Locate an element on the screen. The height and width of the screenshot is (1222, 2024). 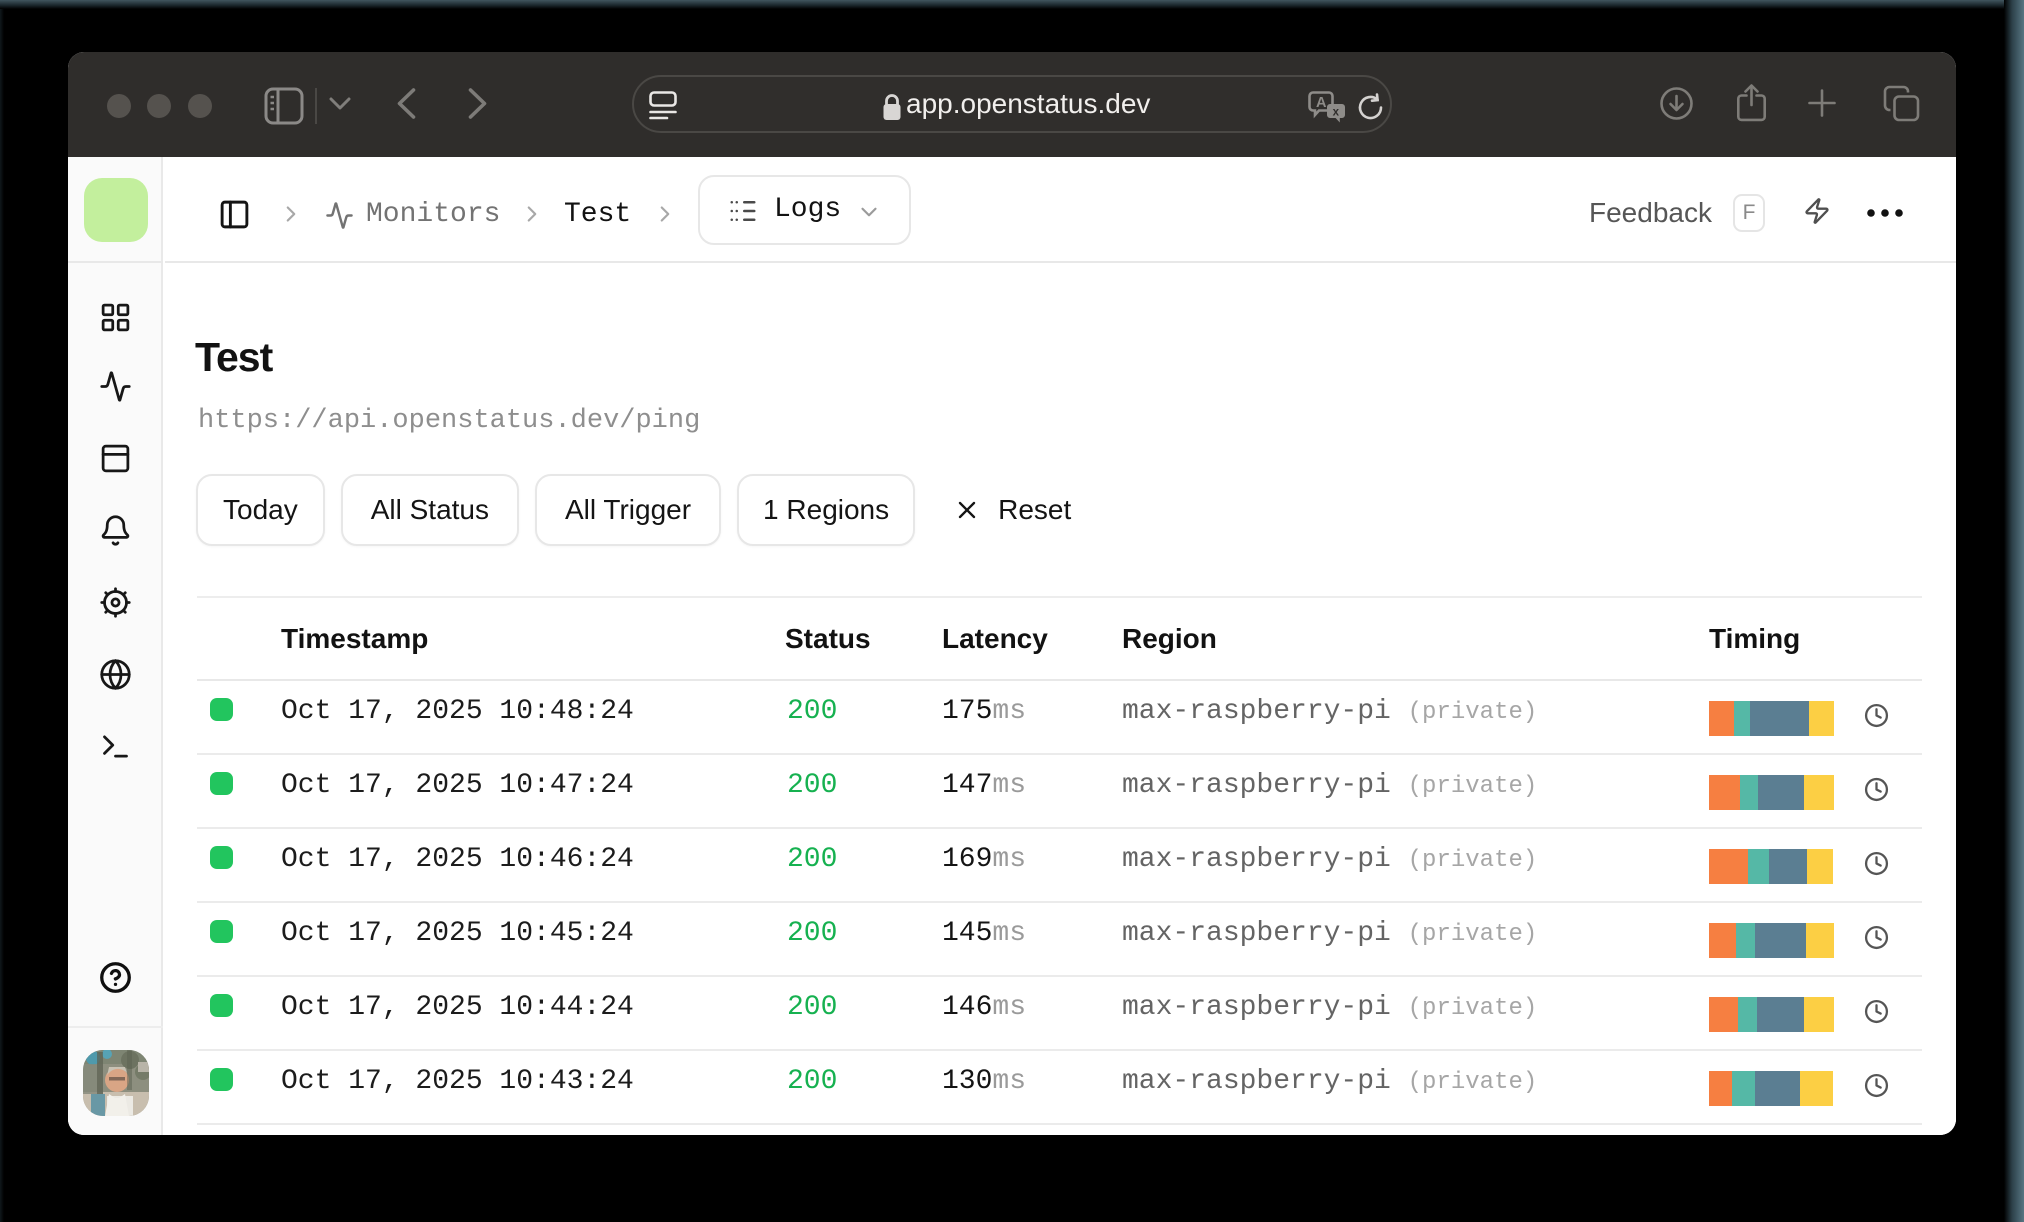
svg-text: x is located at coordinates (1336, 113).